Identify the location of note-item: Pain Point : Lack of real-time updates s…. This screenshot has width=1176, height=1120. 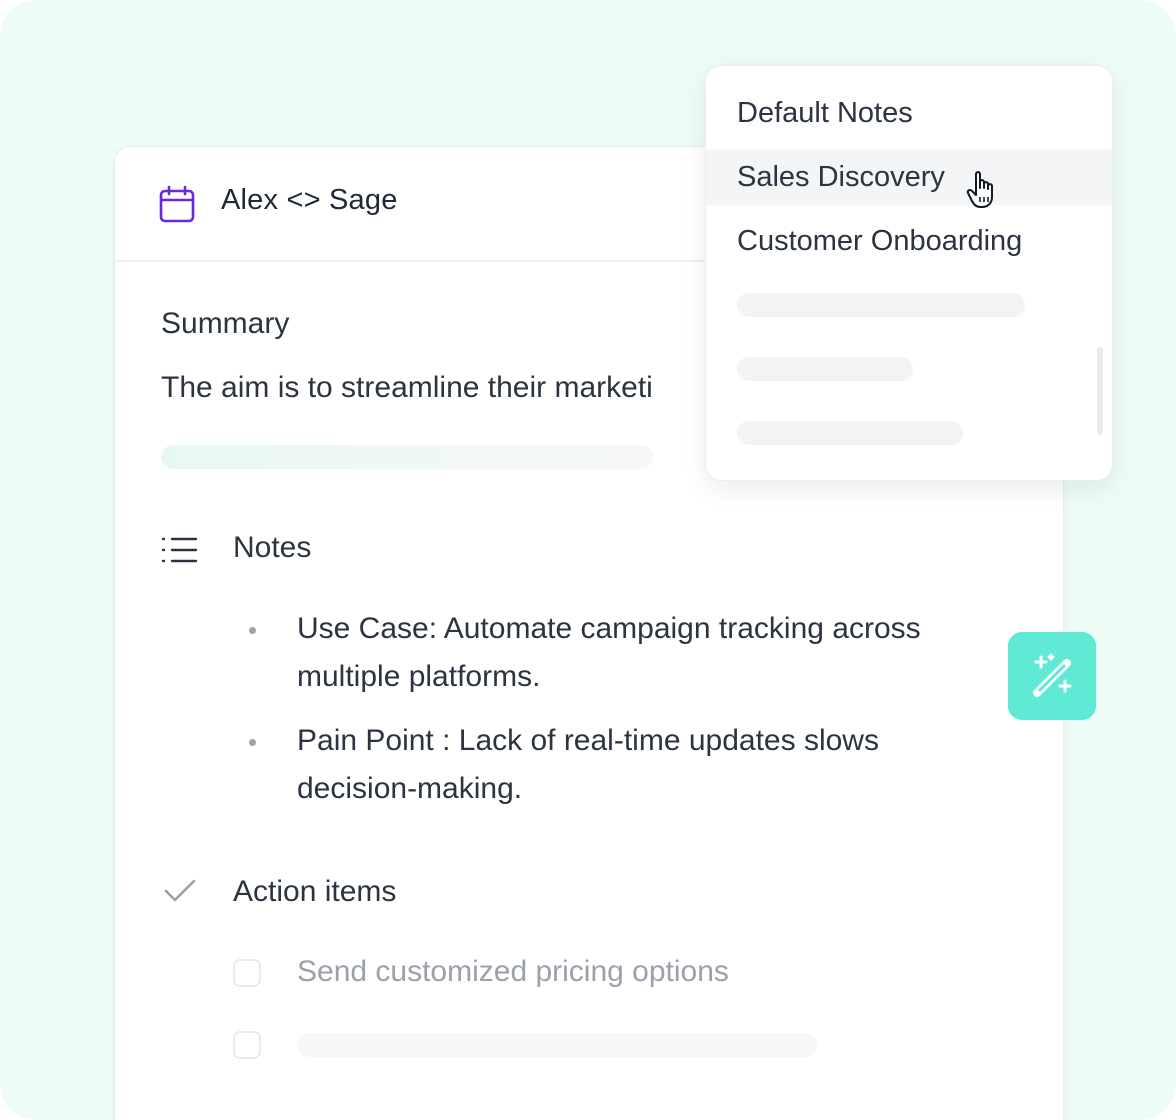
(657, 765).